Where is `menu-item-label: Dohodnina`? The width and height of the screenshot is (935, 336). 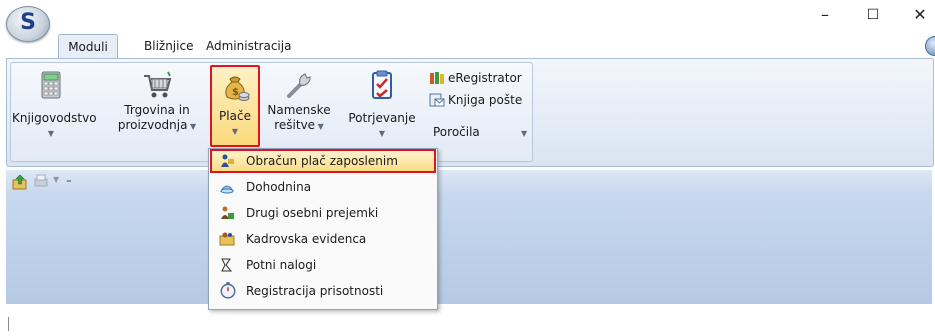
menu-item-label: Dohodnina is located at coordinates (279, 187).